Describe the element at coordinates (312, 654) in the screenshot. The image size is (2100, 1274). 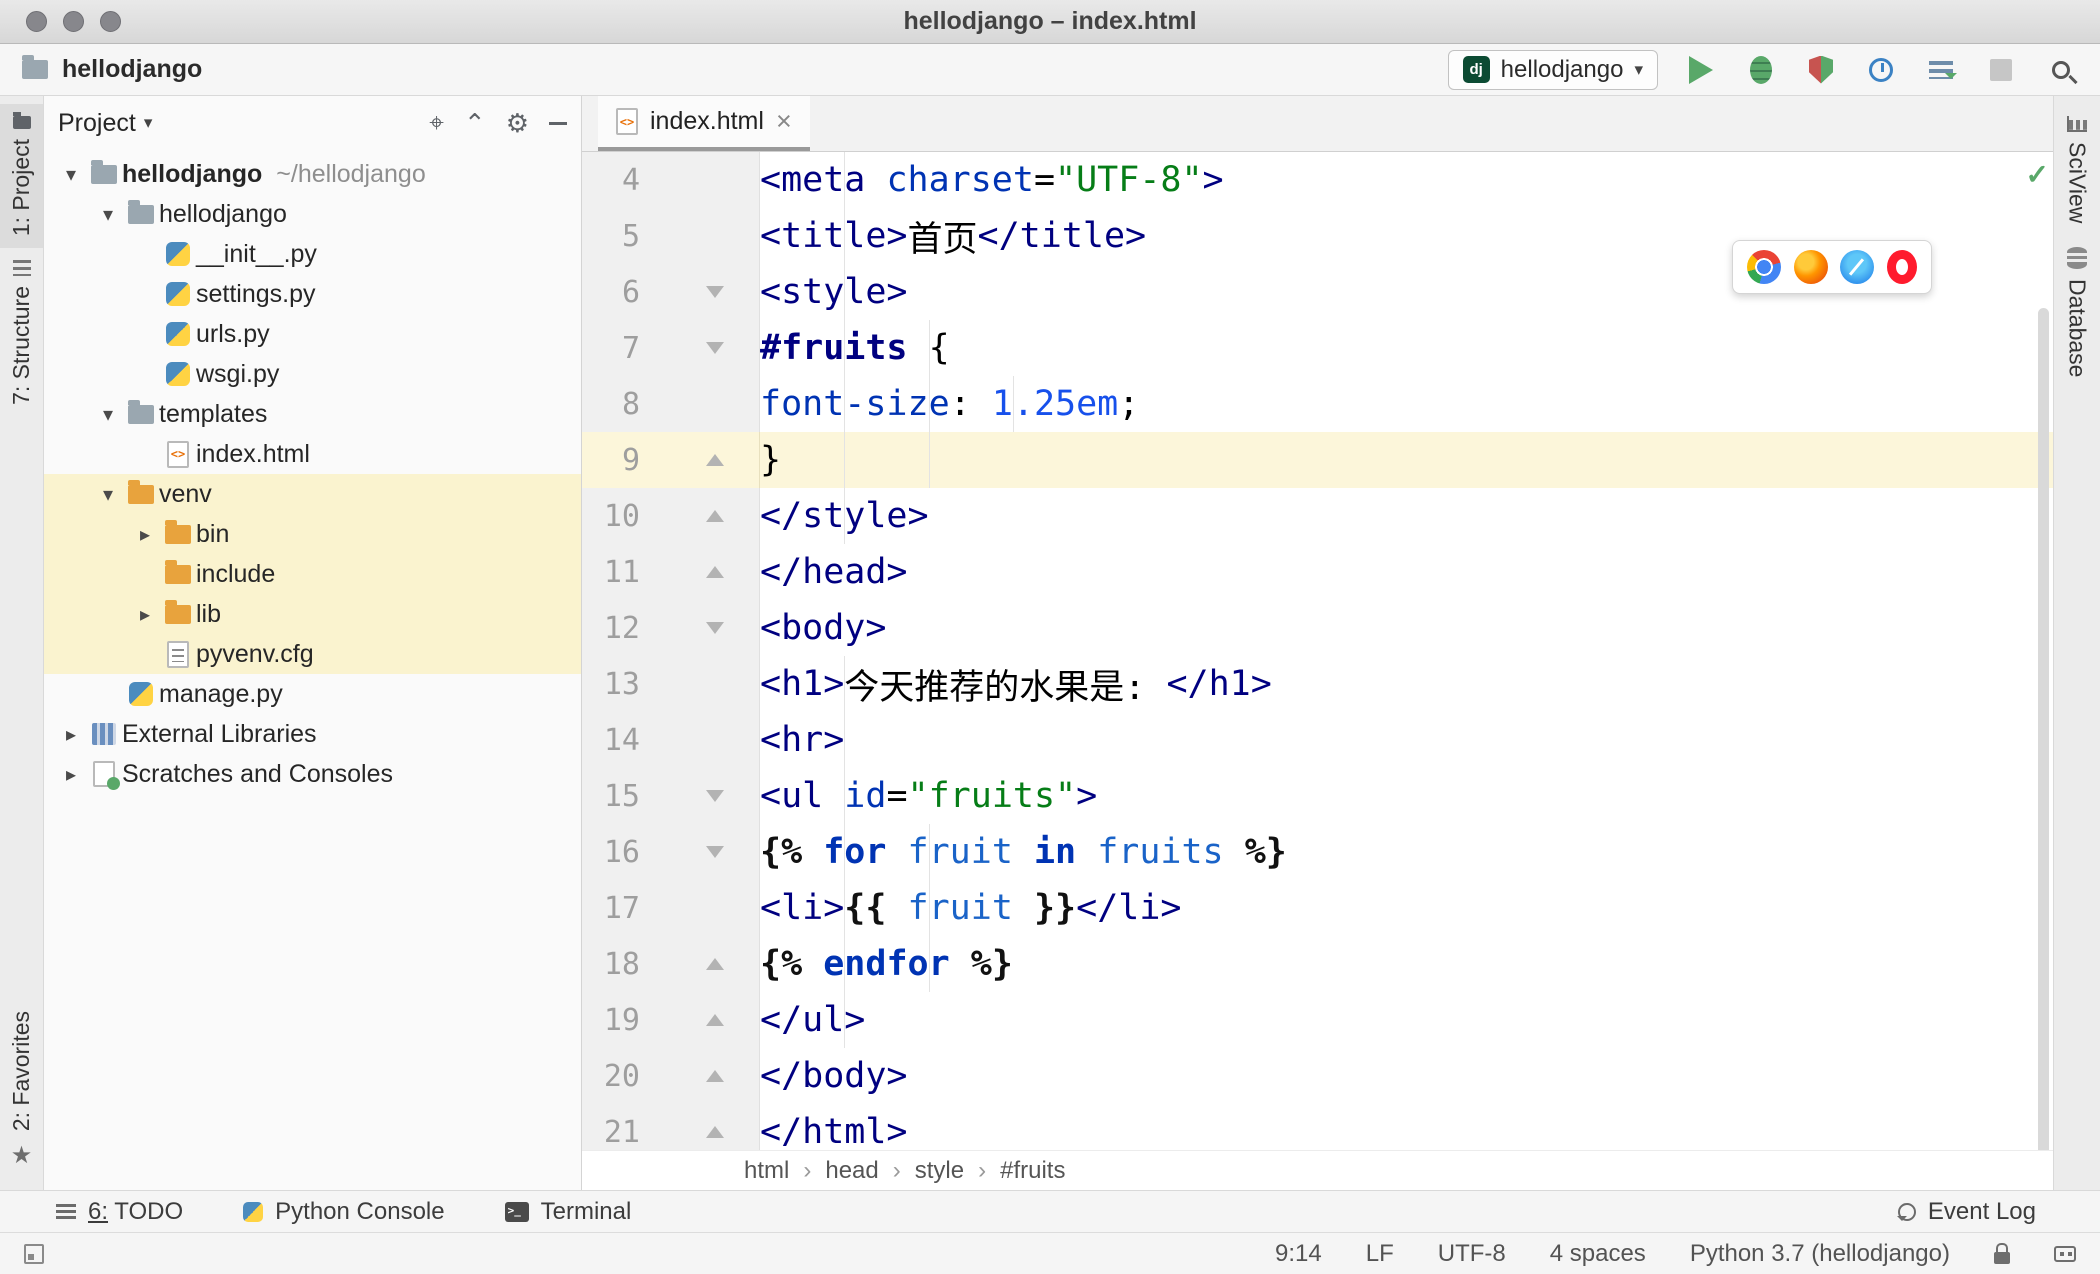
I see `tree-item-pyvenv-cfg: pyvenv.cfg` at that location.